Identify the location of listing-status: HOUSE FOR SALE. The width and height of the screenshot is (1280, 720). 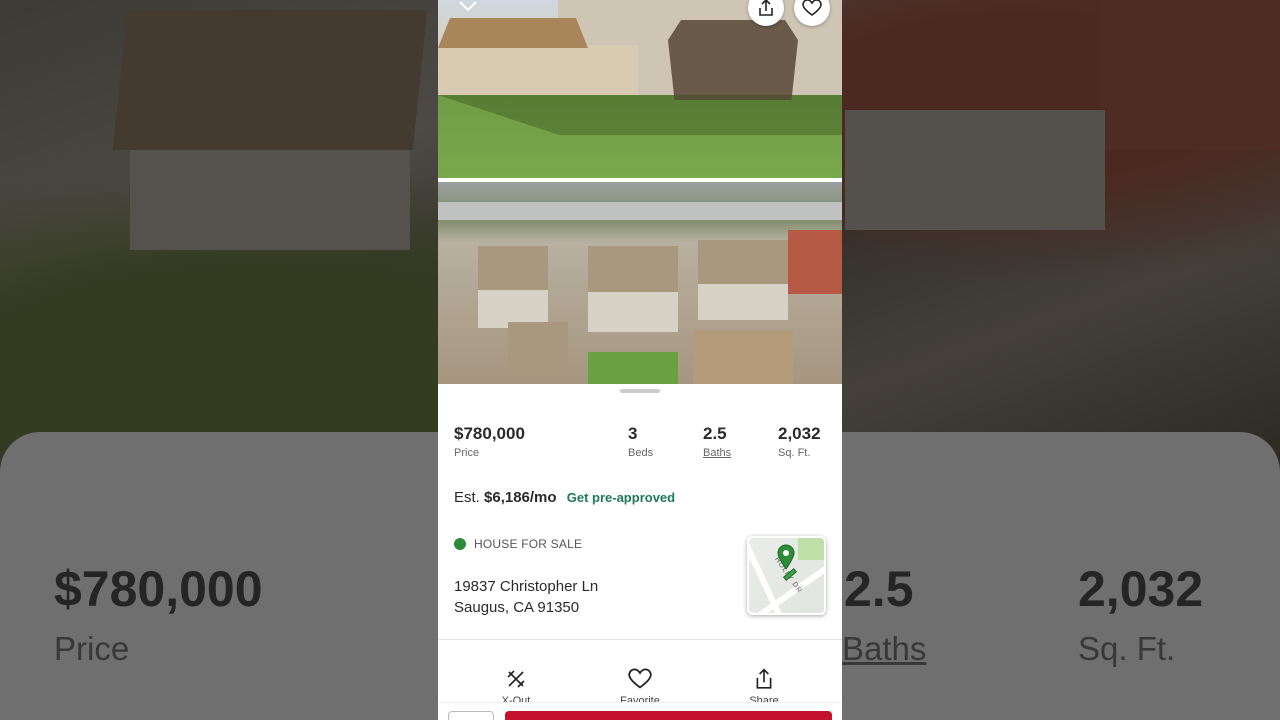
(518, 544).